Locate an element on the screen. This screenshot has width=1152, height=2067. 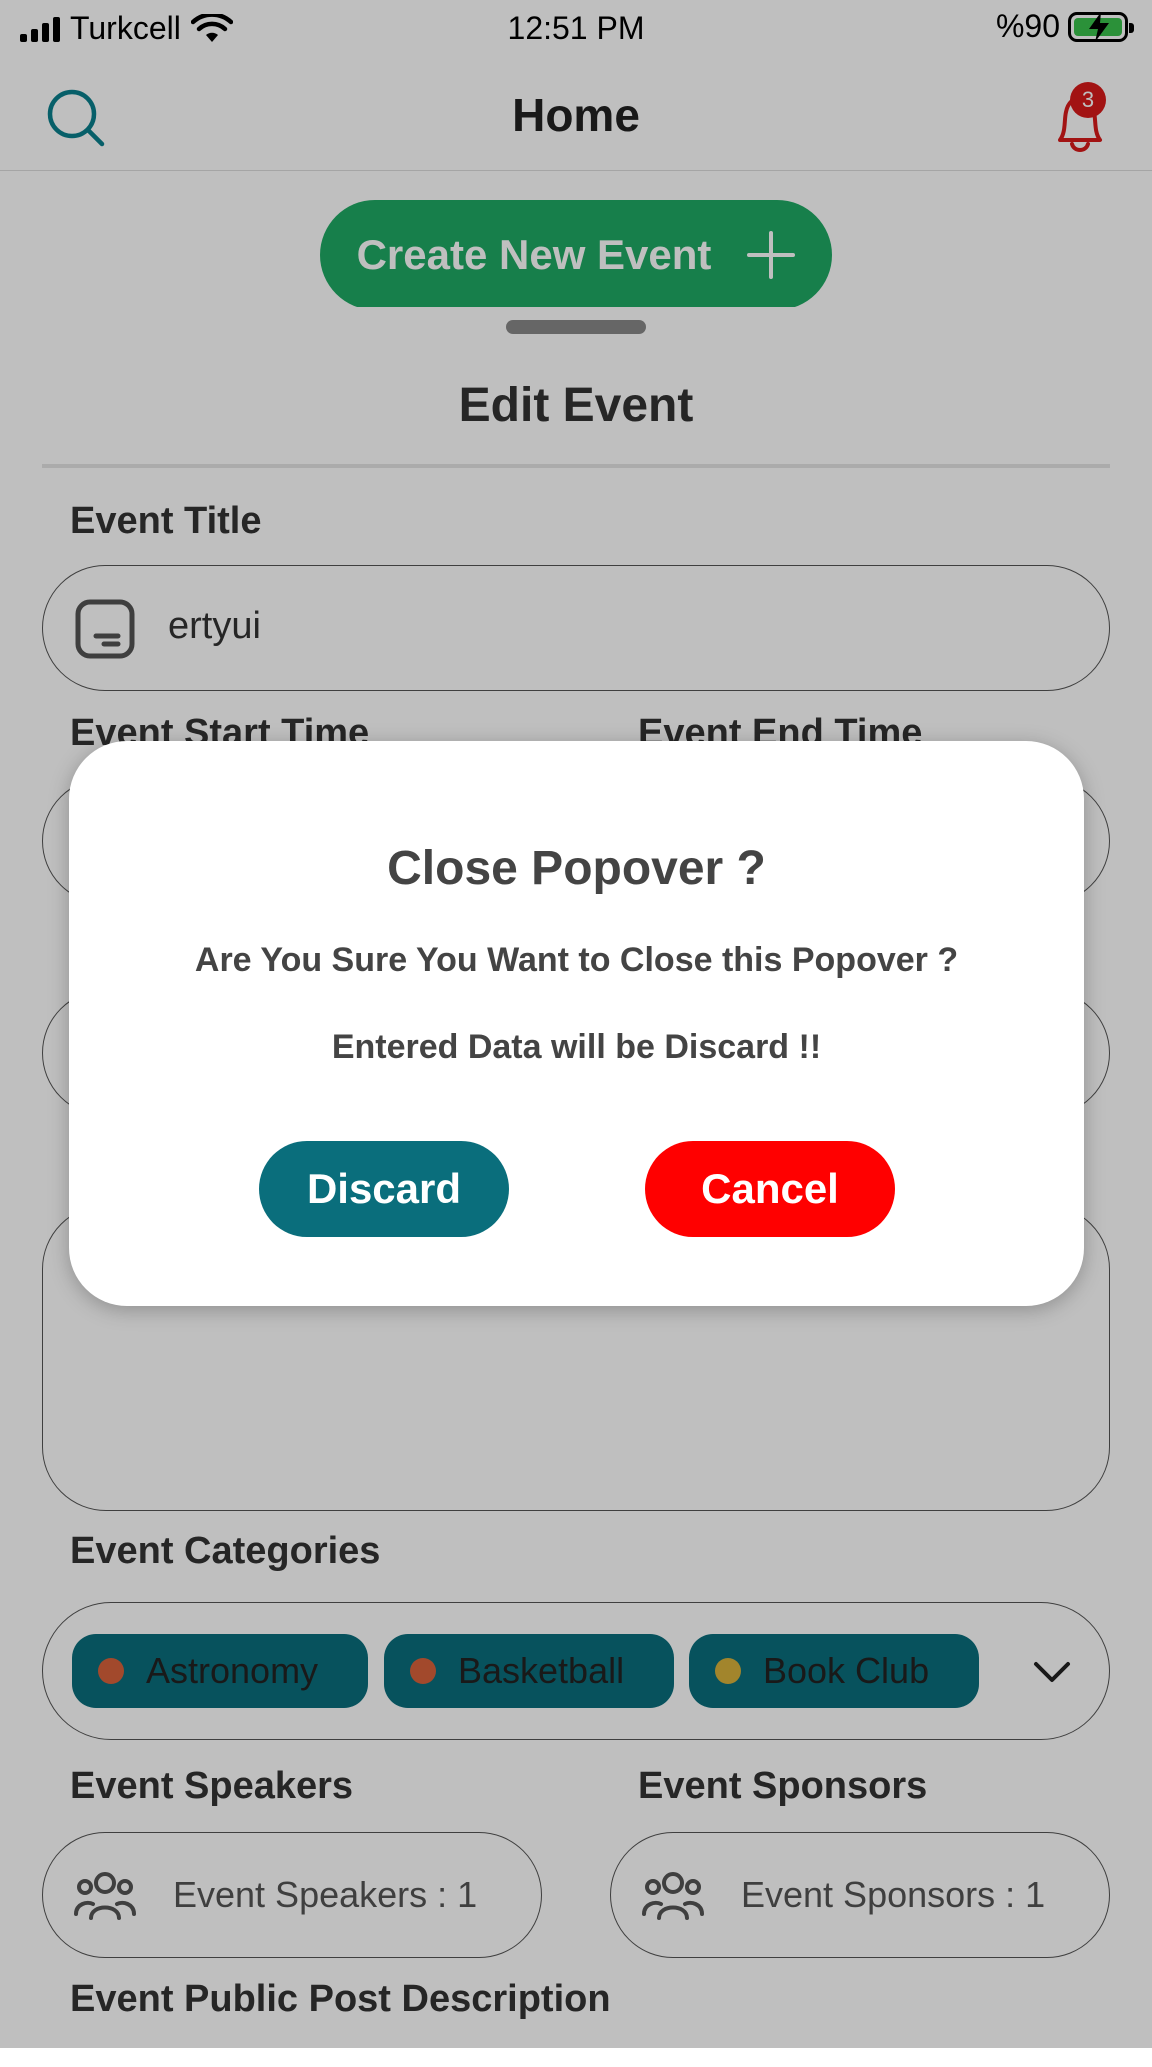
discard-button: Discard is located at coordinates (384, 1189).